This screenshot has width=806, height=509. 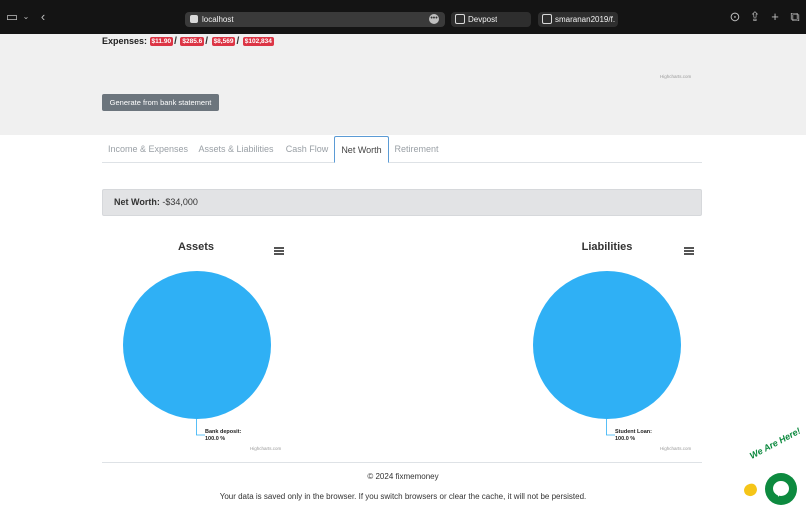 I want to click on generate-from-bank-statement-button: Generate from bank statement, so click(x=160, y=102).